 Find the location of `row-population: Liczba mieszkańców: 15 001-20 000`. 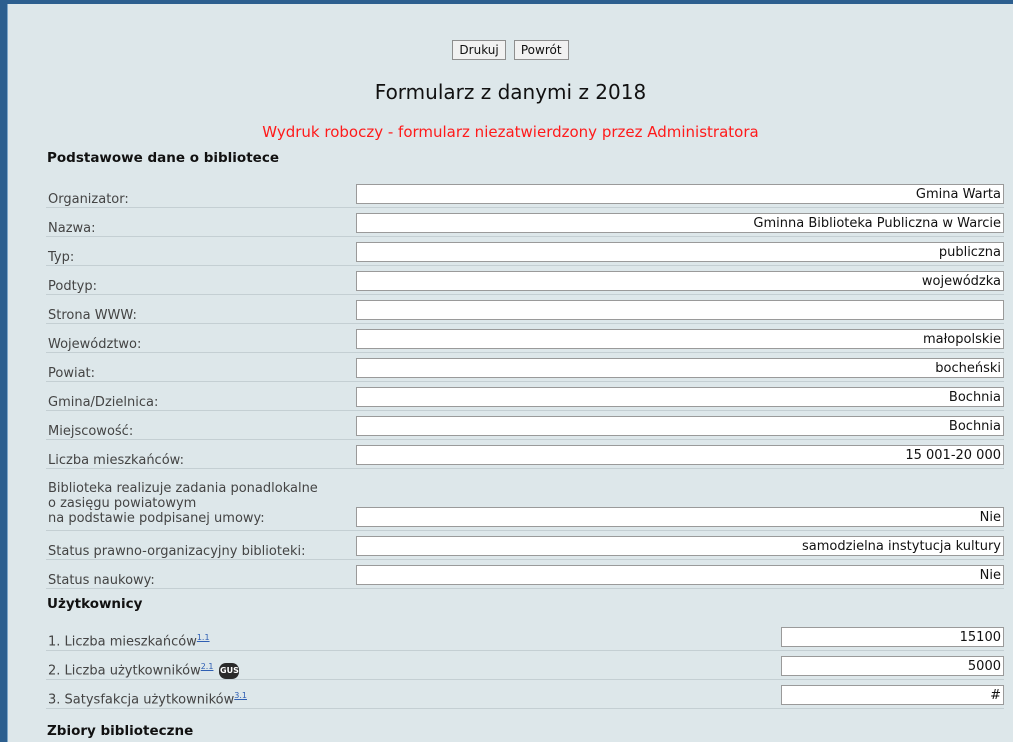

row-population: Liczba mieszkańców: 15 001-20 000 is located at coordinates (525, 454).